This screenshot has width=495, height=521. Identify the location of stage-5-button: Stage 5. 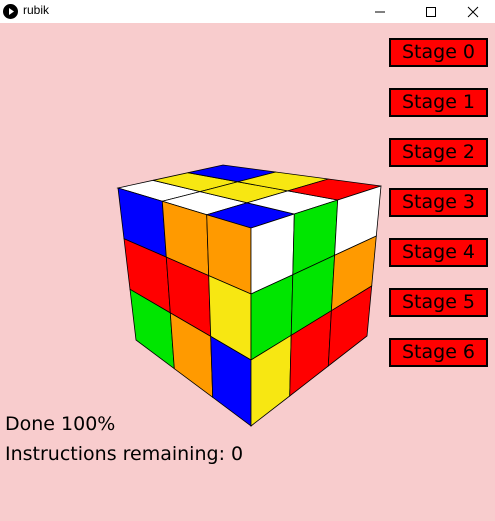
(438, 302).